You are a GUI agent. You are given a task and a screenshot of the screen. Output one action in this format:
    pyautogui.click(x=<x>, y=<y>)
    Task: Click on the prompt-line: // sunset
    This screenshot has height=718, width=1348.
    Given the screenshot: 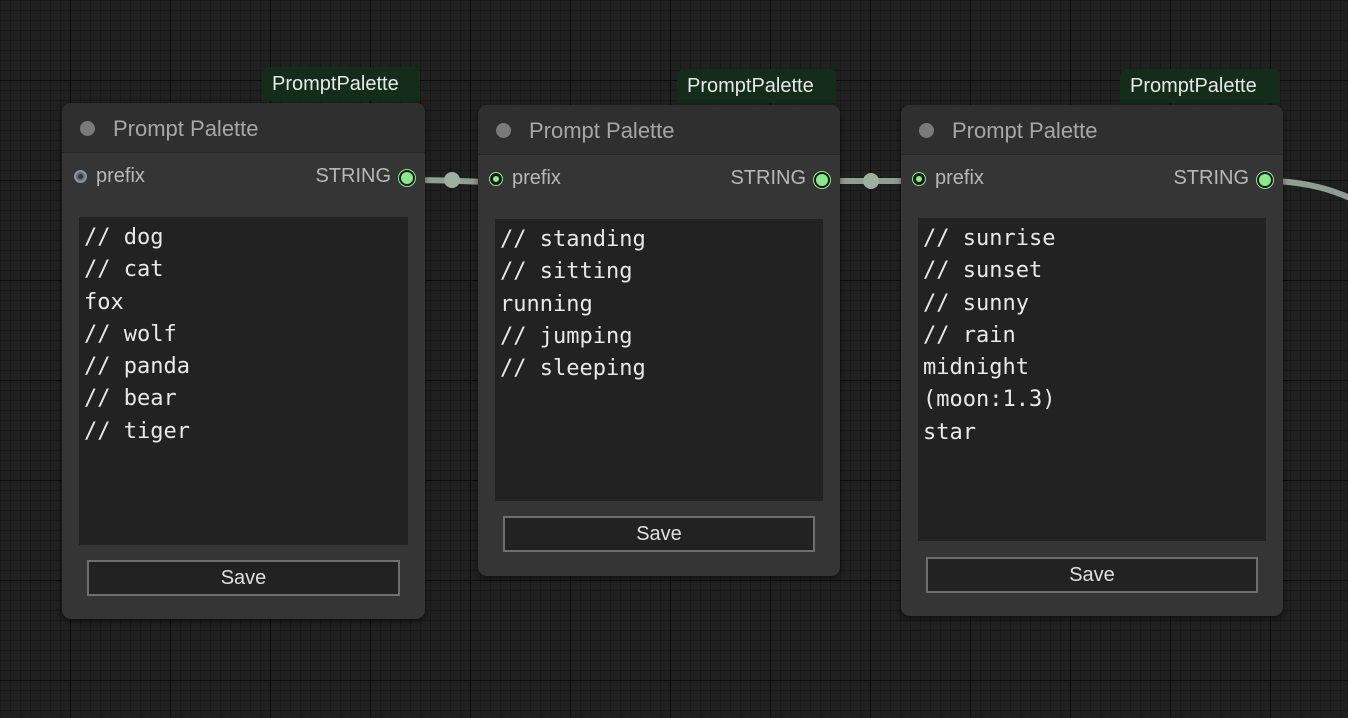 What is the action you would take?
    pyautogui.click(x=983, y=271)
    